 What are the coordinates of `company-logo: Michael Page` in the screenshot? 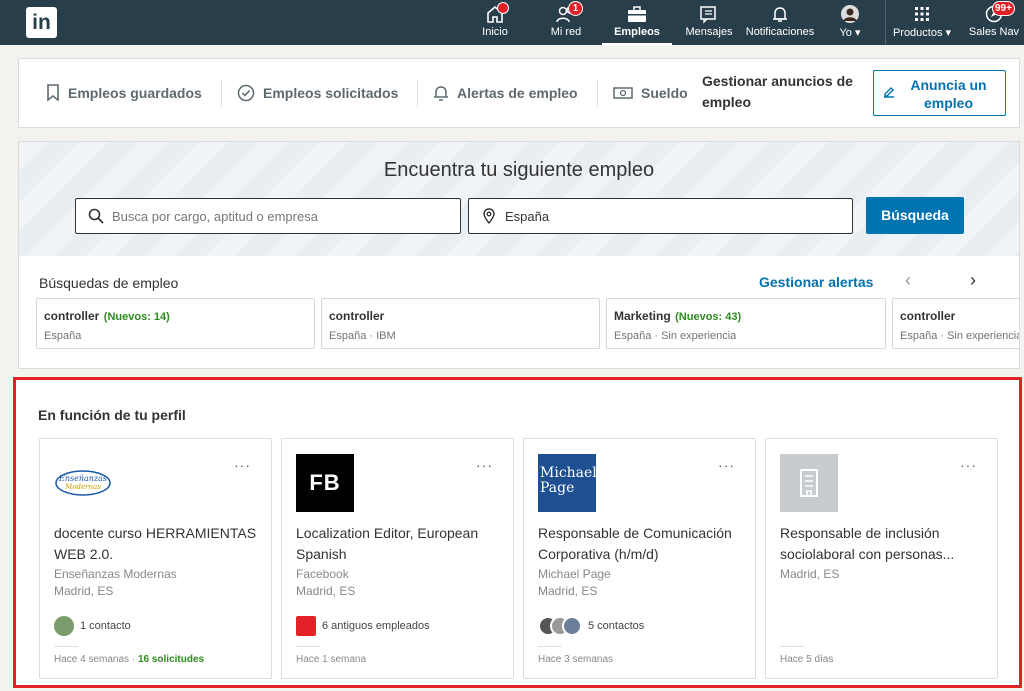 It's located at (567, 483).